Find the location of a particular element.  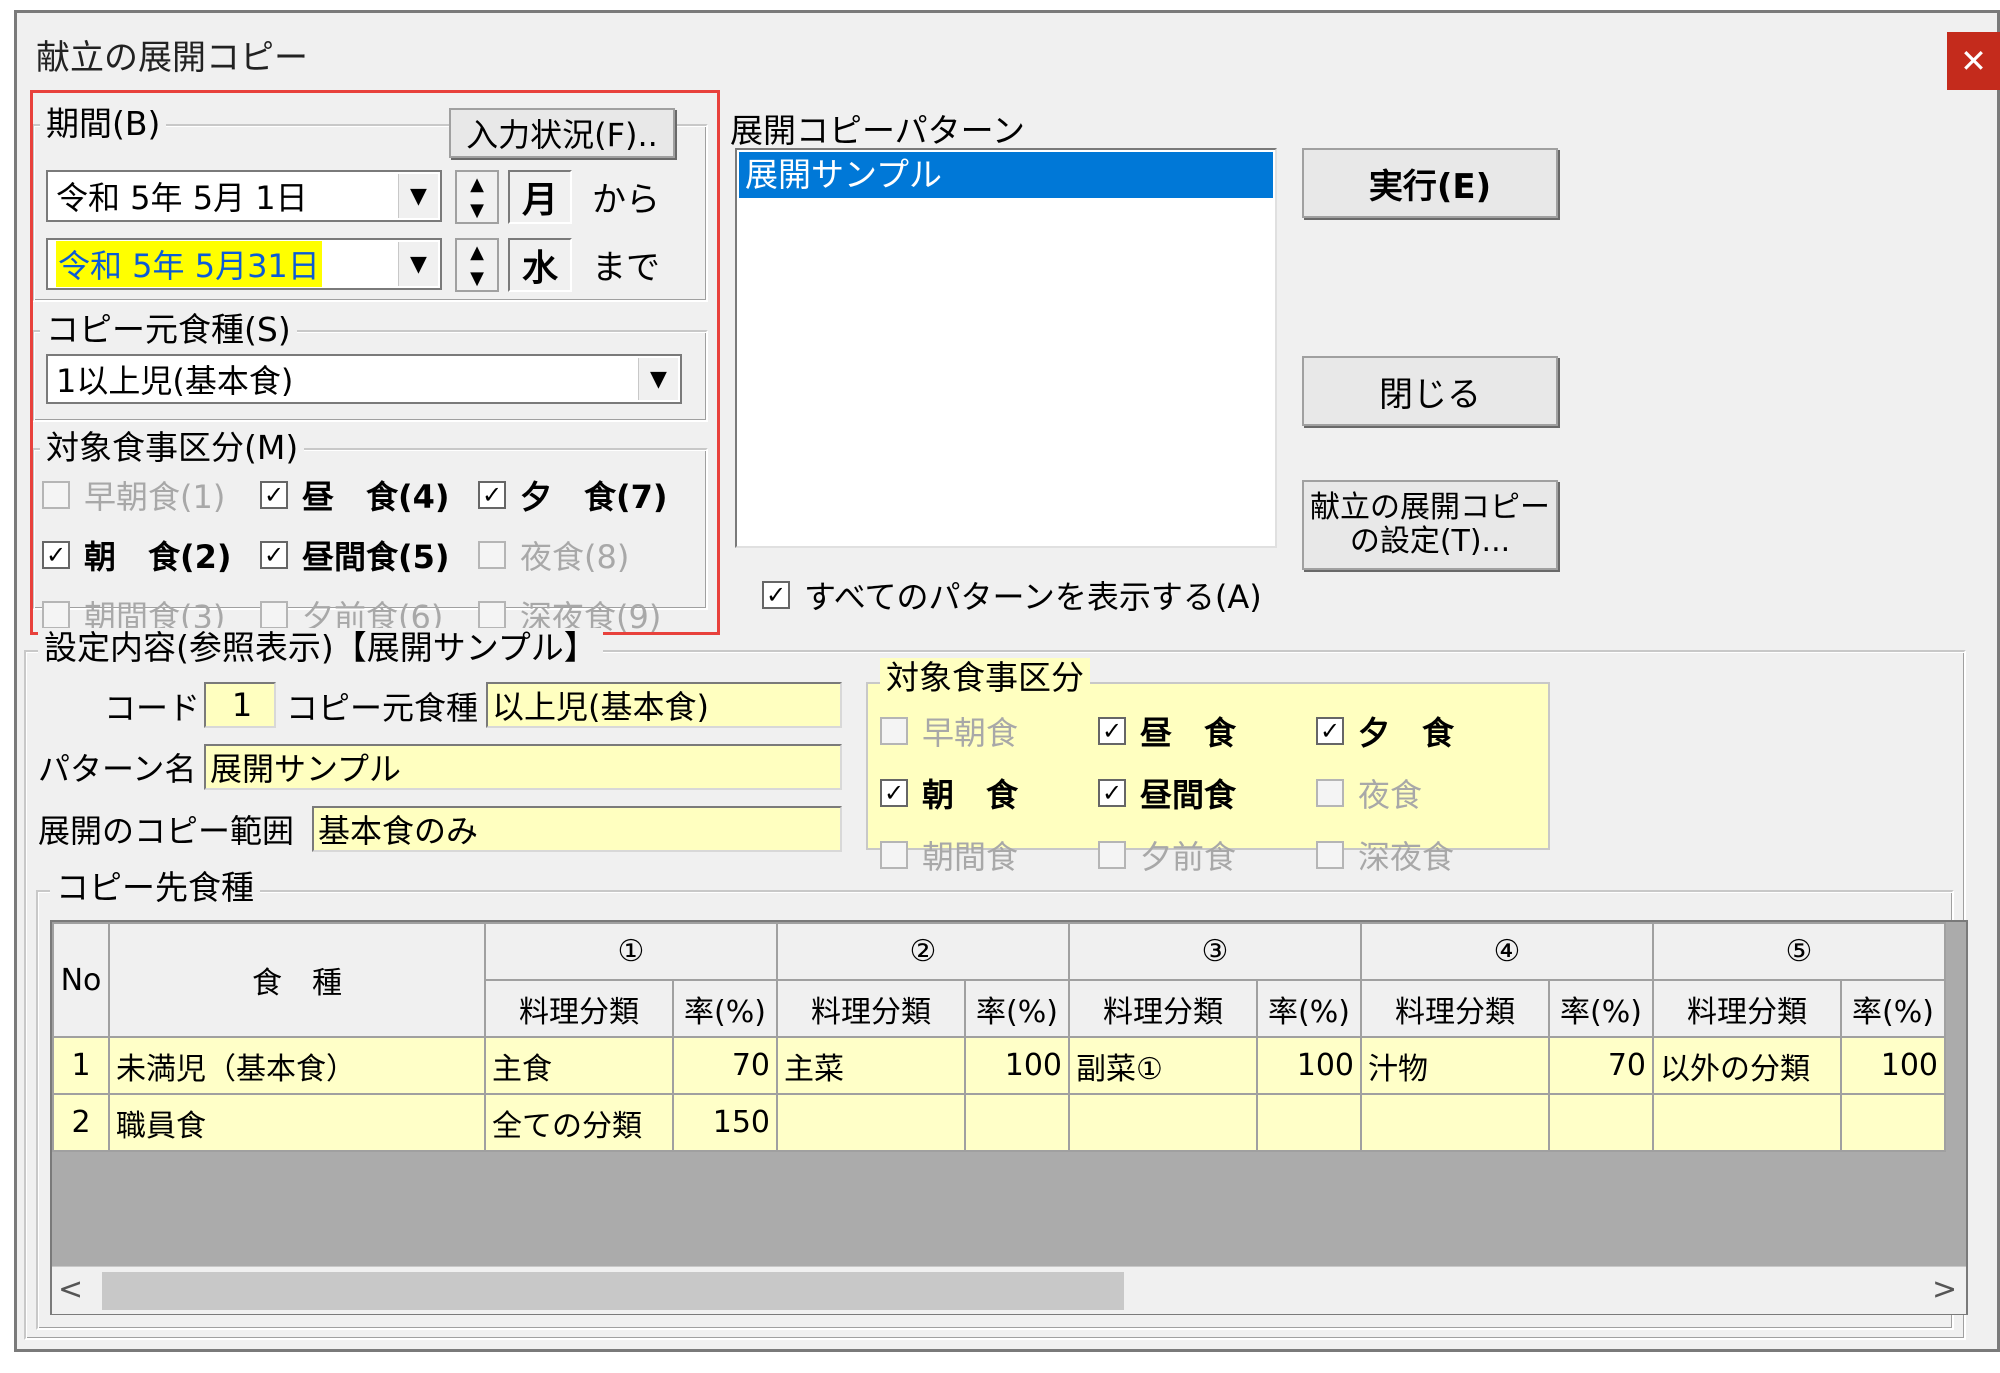

col-group-header: ① is located at coordinates (631, 951).